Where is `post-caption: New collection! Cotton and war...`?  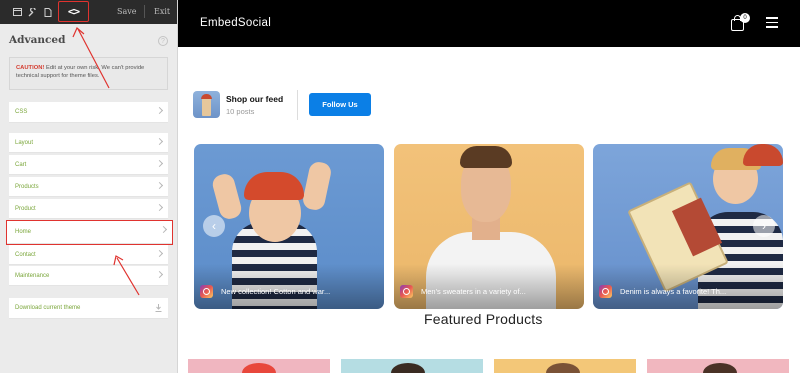 post-caption: New collection! Cotton and war... is located at coordinates (276, 291).